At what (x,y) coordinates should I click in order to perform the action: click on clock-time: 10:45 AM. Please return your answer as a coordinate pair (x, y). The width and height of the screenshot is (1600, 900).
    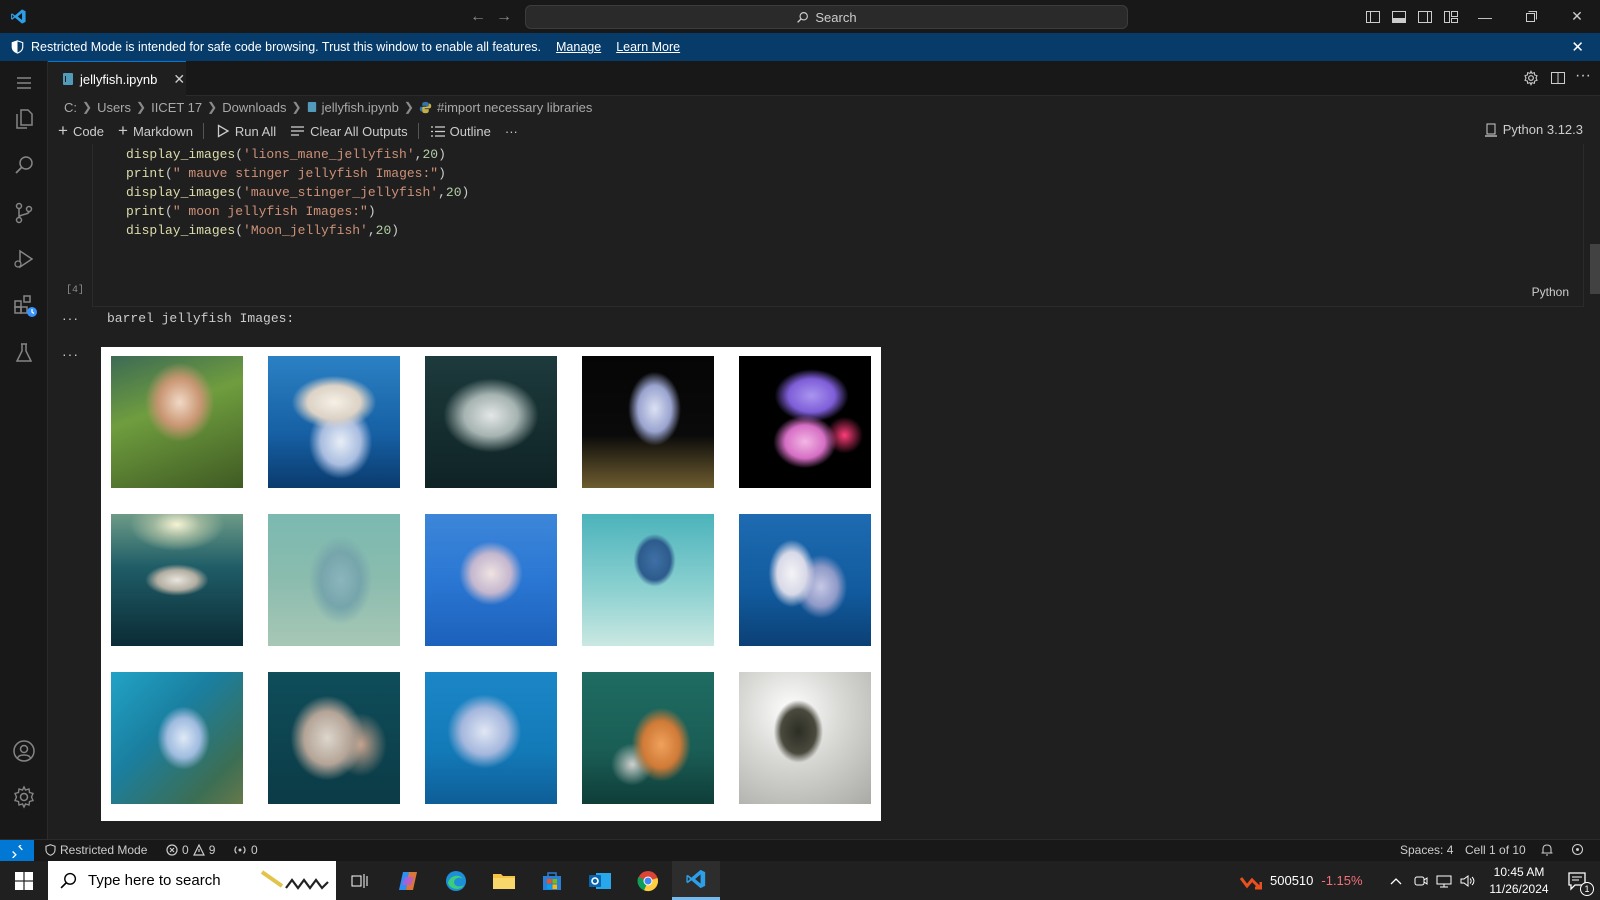
    Looking at the image, I should click on (1519, 871).